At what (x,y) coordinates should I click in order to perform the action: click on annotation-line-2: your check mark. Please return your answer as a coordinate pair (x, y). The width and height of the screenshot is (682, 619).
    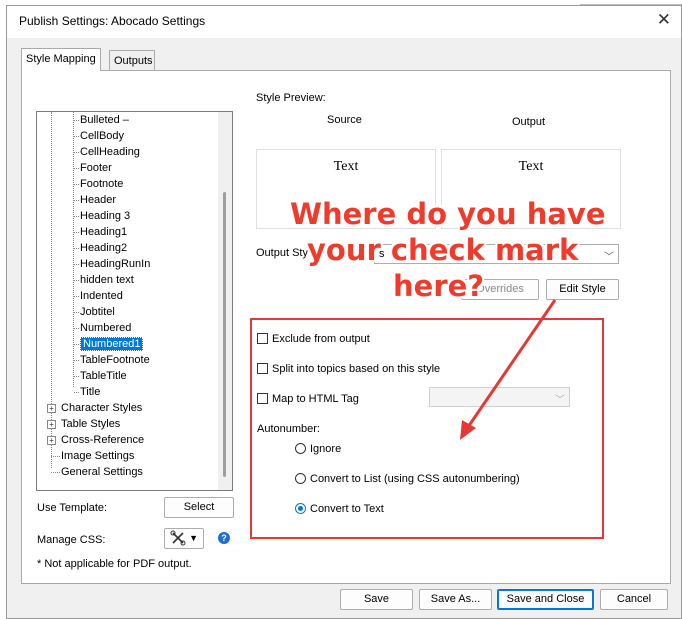
    Looking at the image, I should click on (443, 250).